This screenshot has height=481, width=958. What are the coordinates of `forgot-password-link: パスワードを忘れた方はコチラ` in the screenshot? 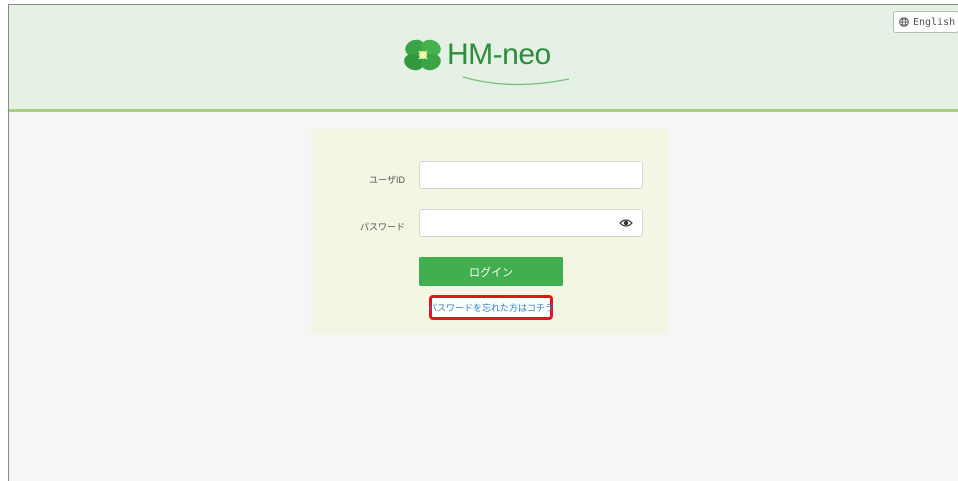 It's located at (491, 307).